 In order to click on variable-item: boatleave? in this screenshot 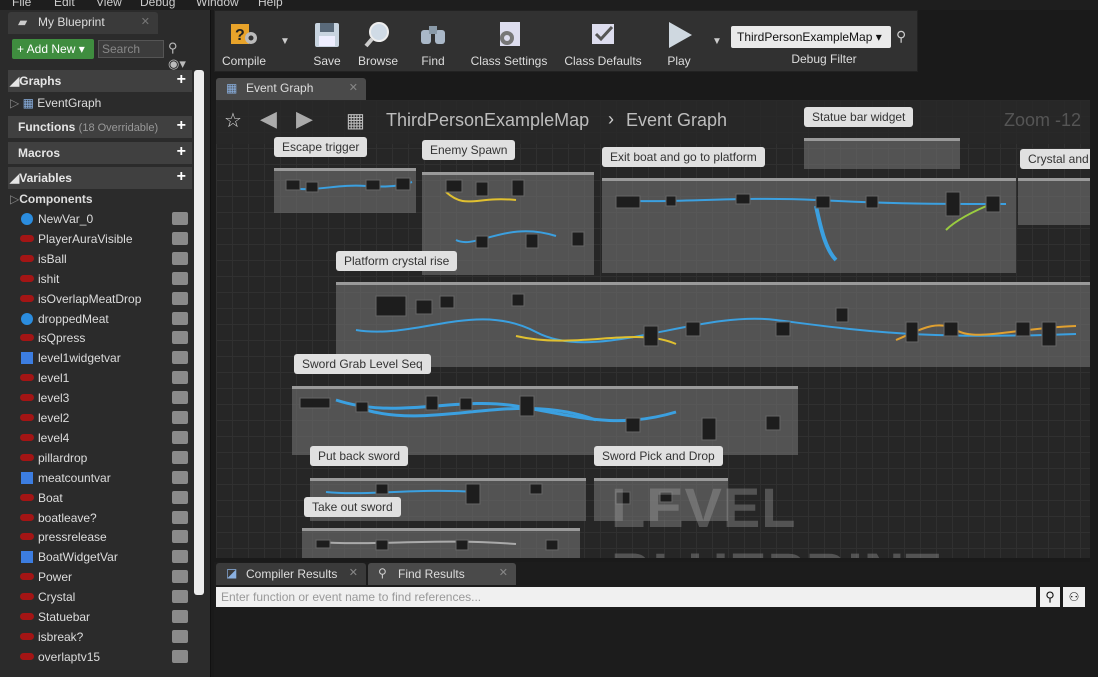, I will do `click(104, 518)`.